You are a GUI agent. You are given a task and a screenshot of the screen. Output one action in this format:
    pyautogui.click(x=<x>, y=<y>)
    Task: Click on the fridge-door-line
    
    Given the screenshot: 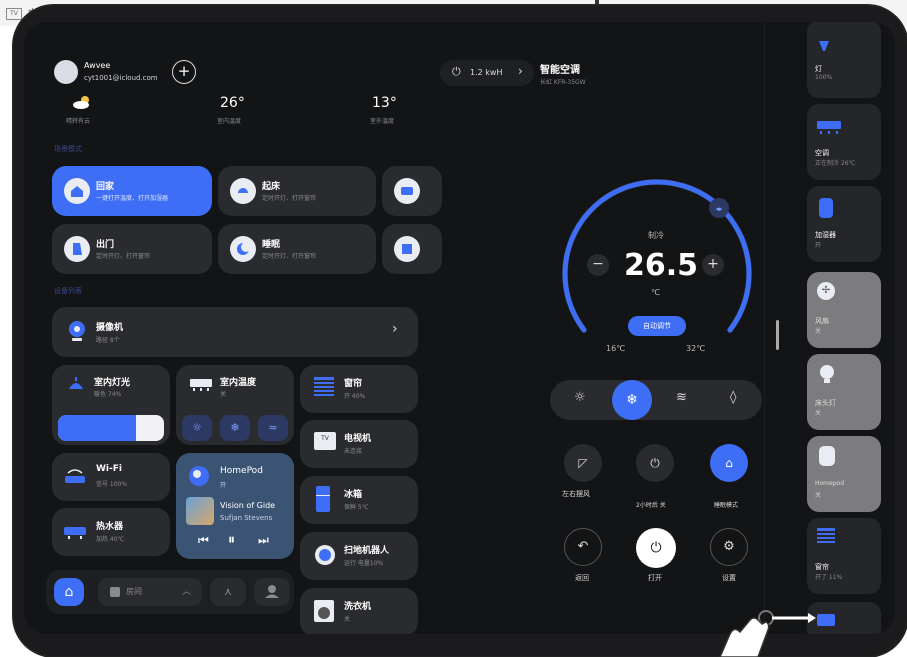 What is the action you would take?
    pyautogui.click(x=323, y=495)
    